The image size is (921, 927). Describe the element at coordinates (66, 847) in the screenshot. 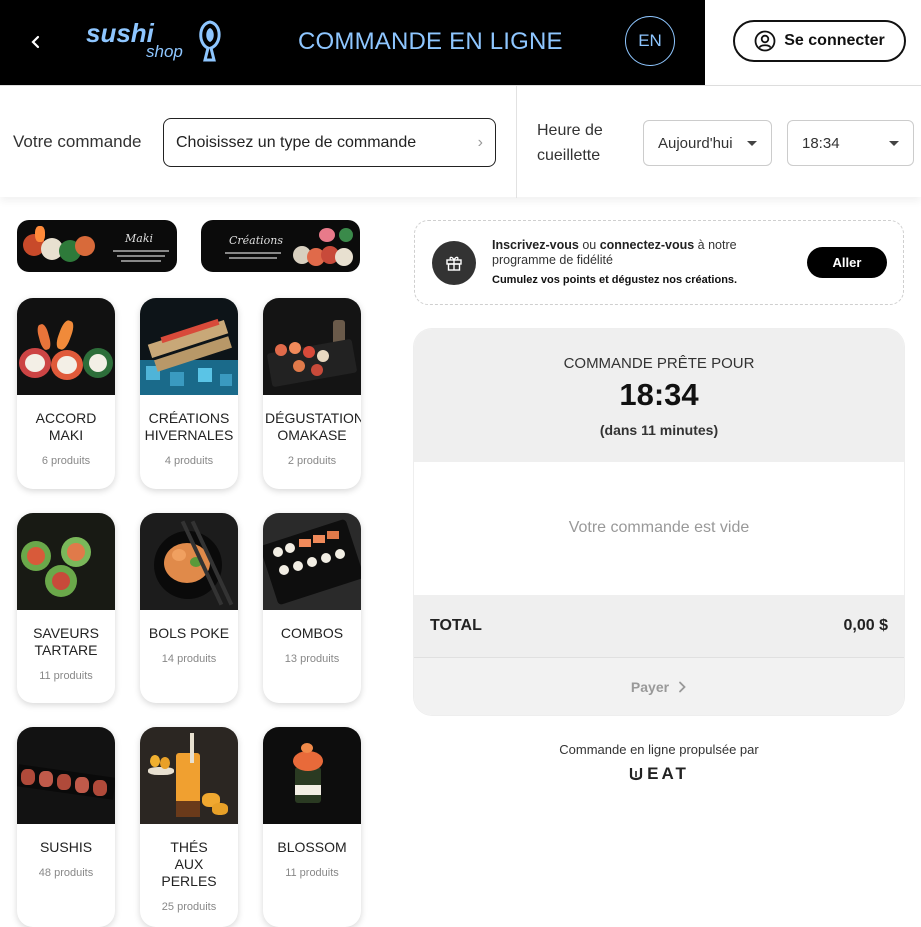

I see `category-name: SUSHIS` at that location.